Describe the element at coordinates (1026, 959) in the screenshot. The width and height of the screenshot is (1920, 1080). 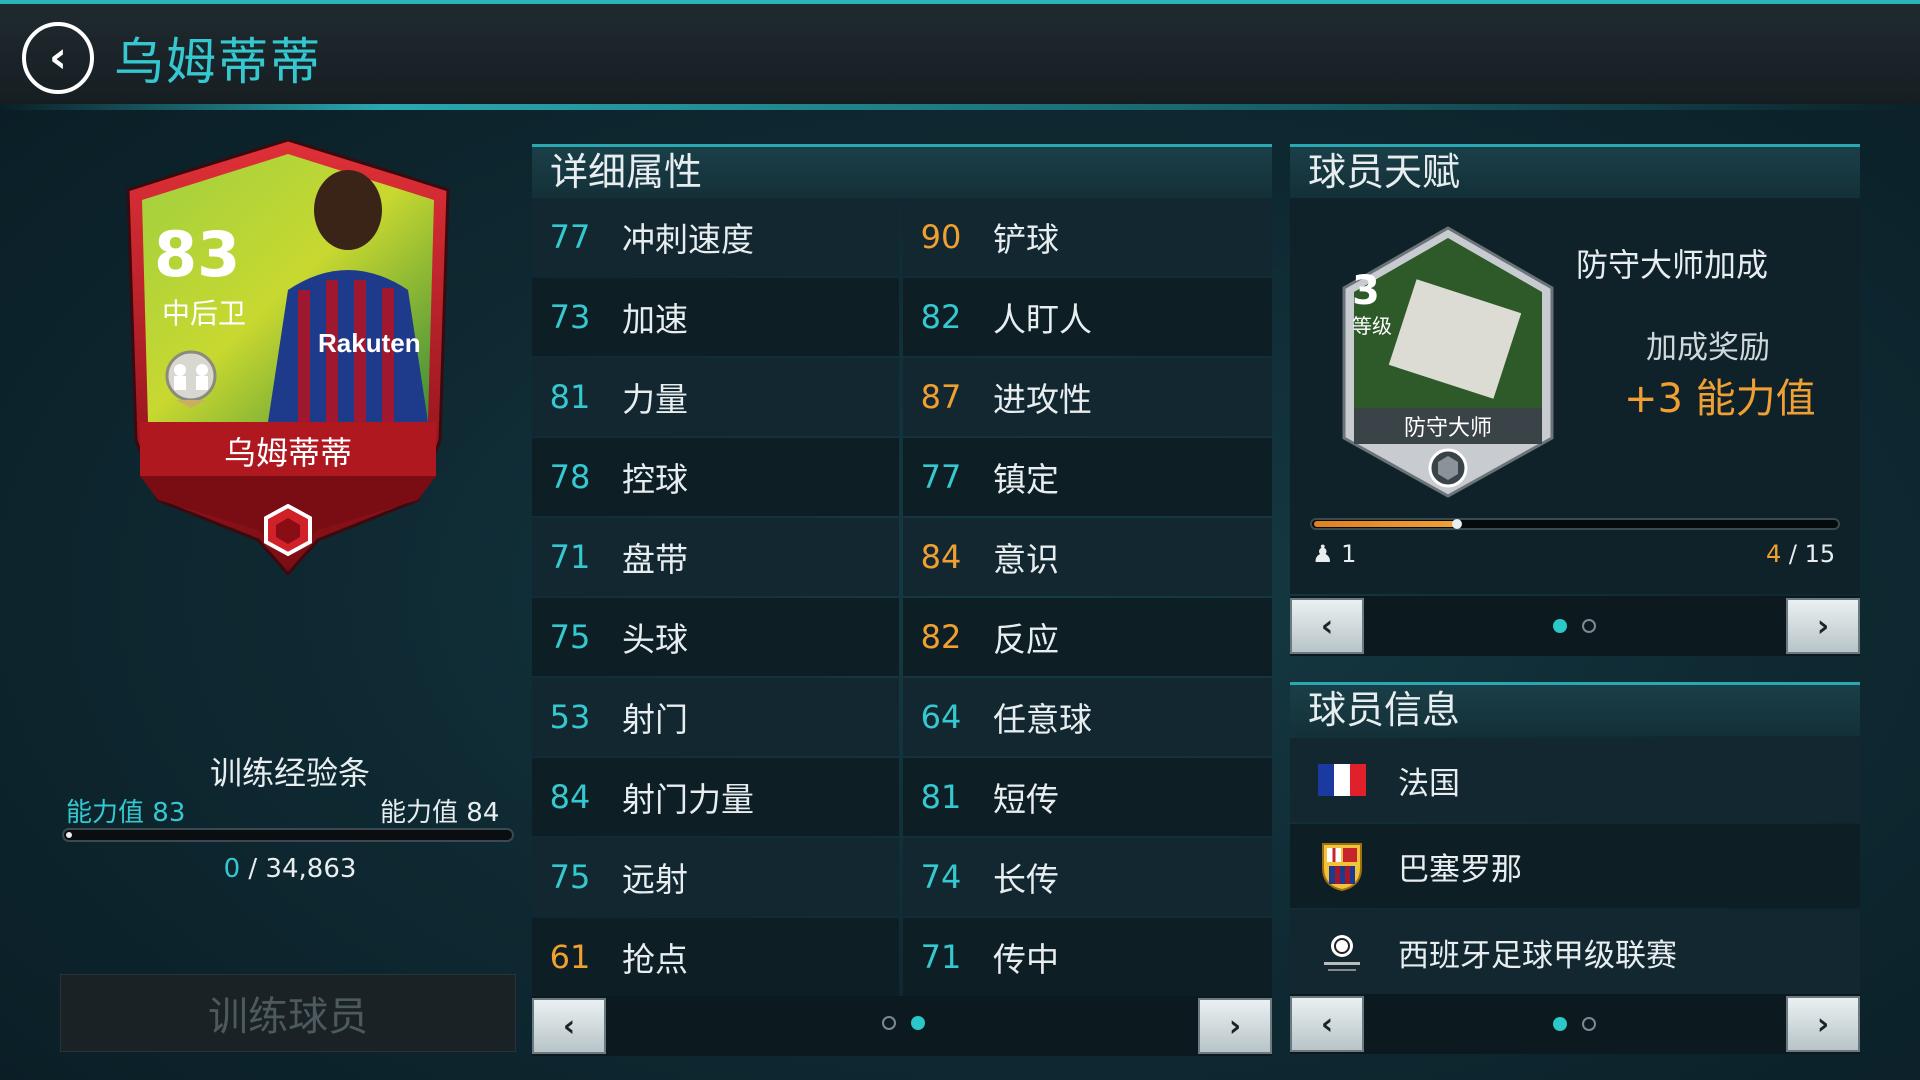
I see `stat-name: 传中` at that location.